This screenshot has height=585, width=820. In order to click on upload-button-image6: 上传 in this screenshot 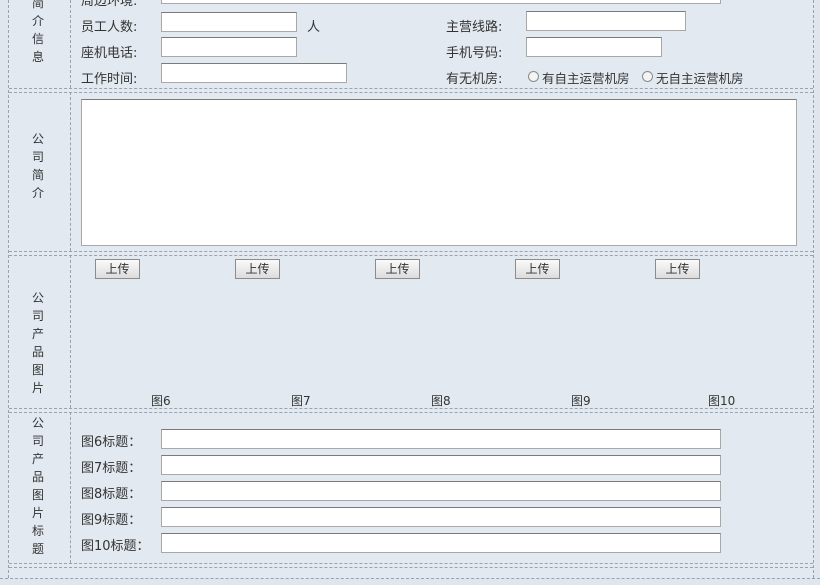, I will do `click(117, 269)`.